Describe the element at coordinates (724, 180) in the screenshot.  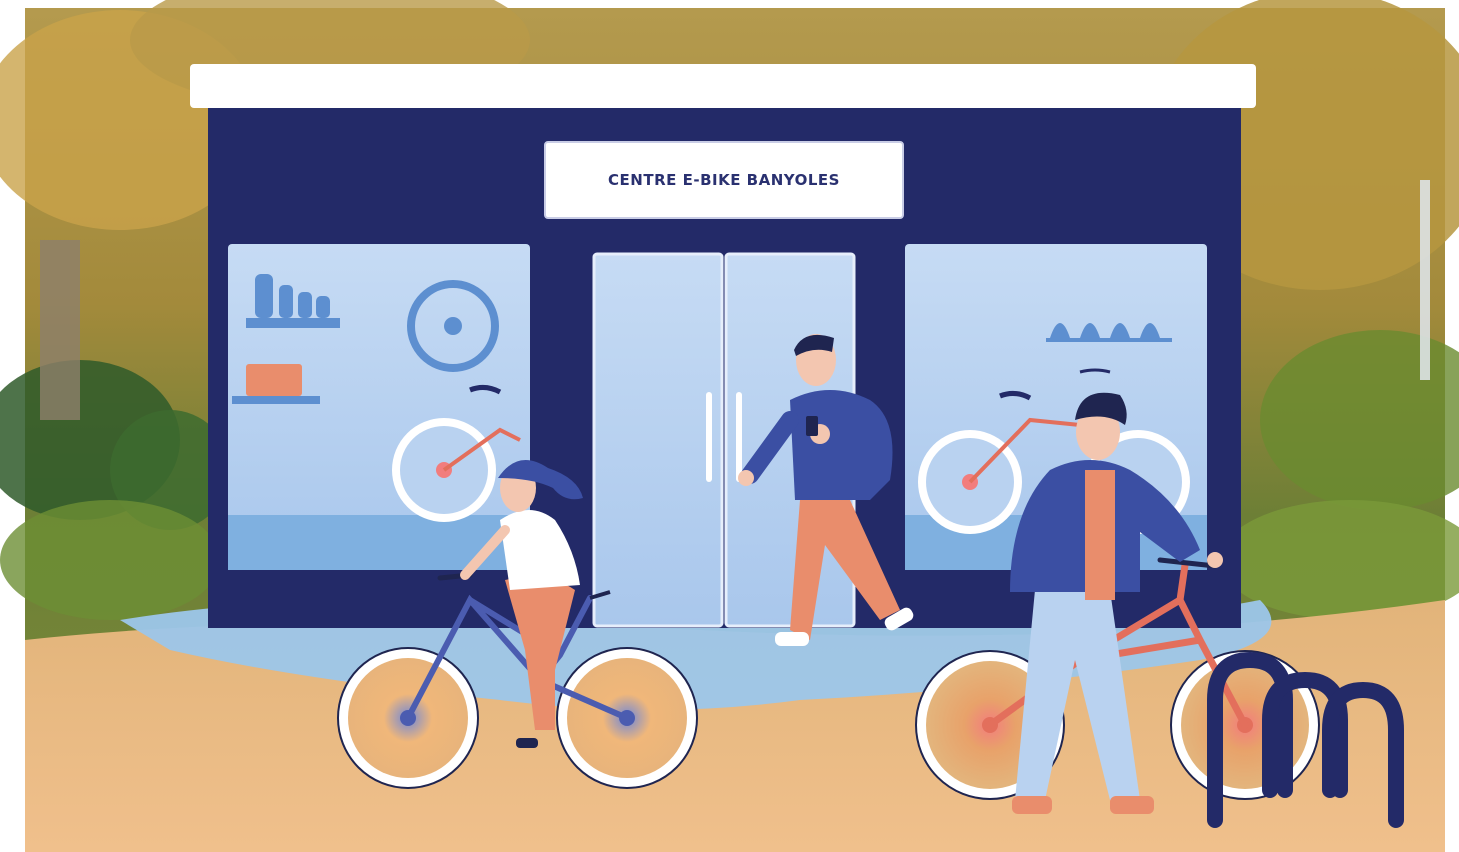
I see `shop-sign-board` at that location.